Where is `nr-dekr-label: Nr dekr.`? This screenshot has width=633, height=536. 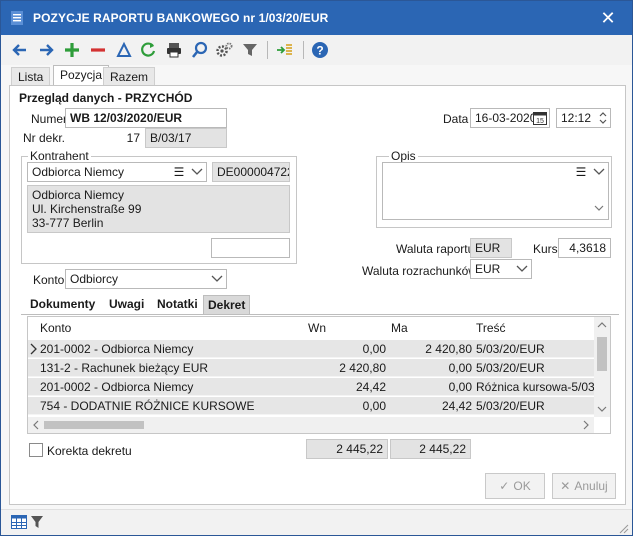
nr-dekr-label: Nr dekr. is located at coordinates (44, 138).